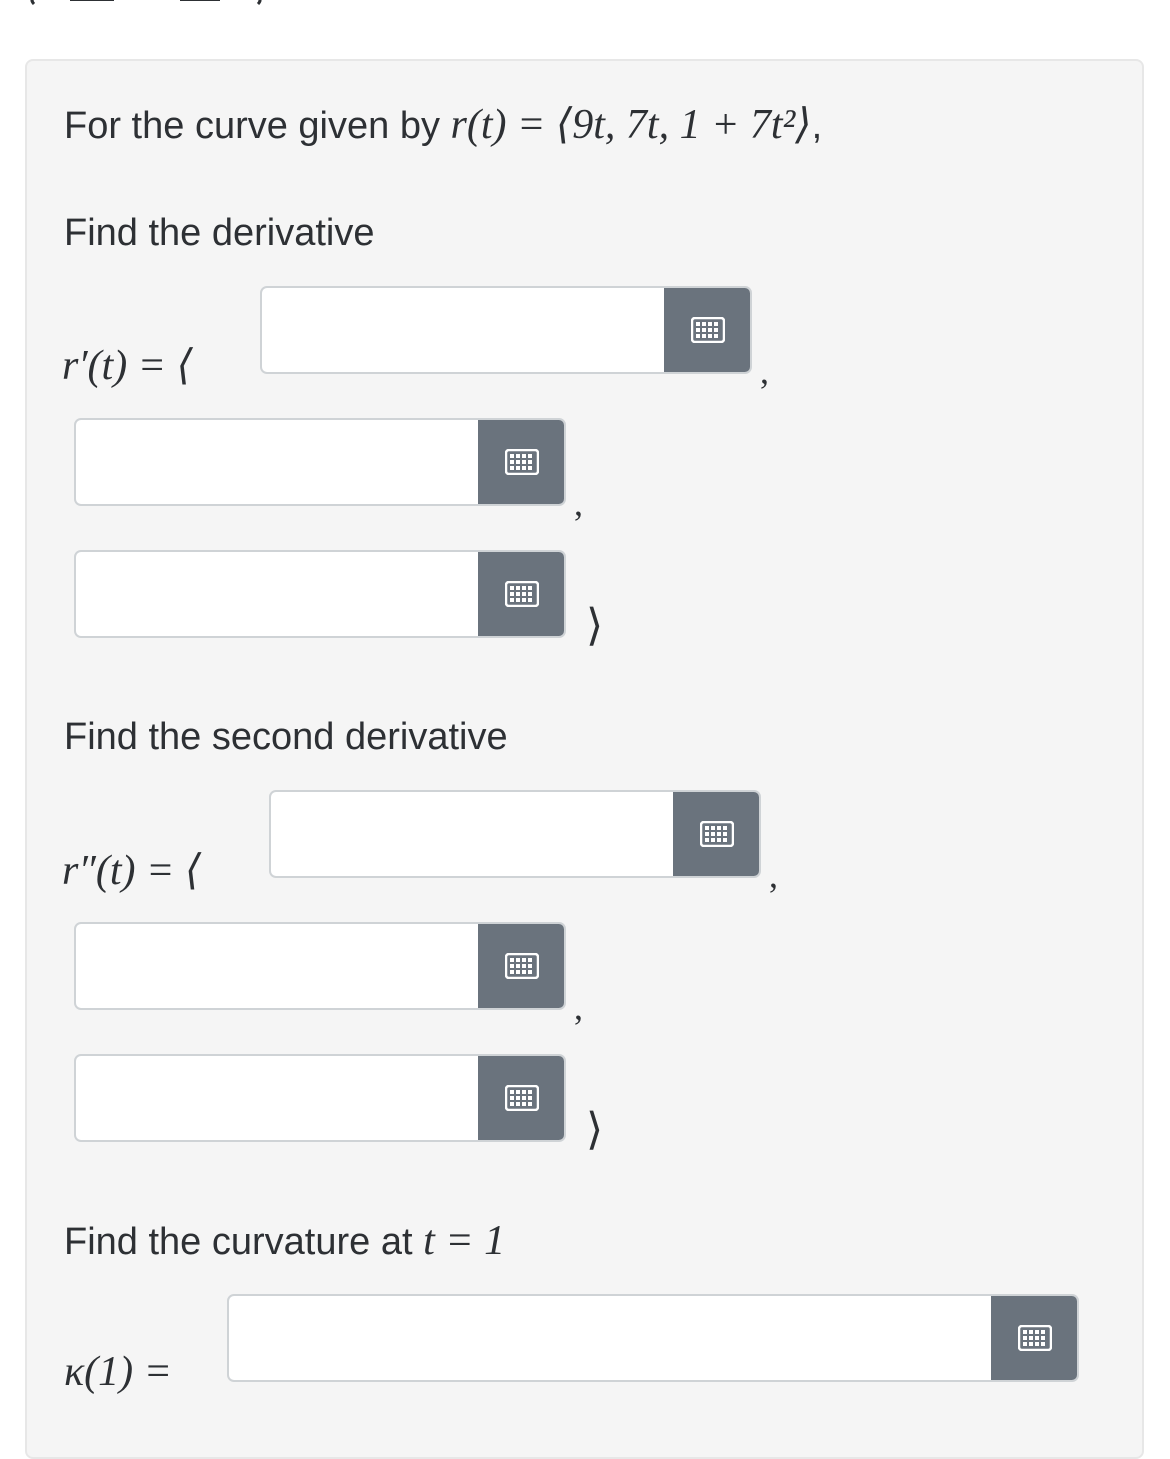 This screenshot has height=1459, width=1170. I want to click on derivative-y-field, so click(320, 462).